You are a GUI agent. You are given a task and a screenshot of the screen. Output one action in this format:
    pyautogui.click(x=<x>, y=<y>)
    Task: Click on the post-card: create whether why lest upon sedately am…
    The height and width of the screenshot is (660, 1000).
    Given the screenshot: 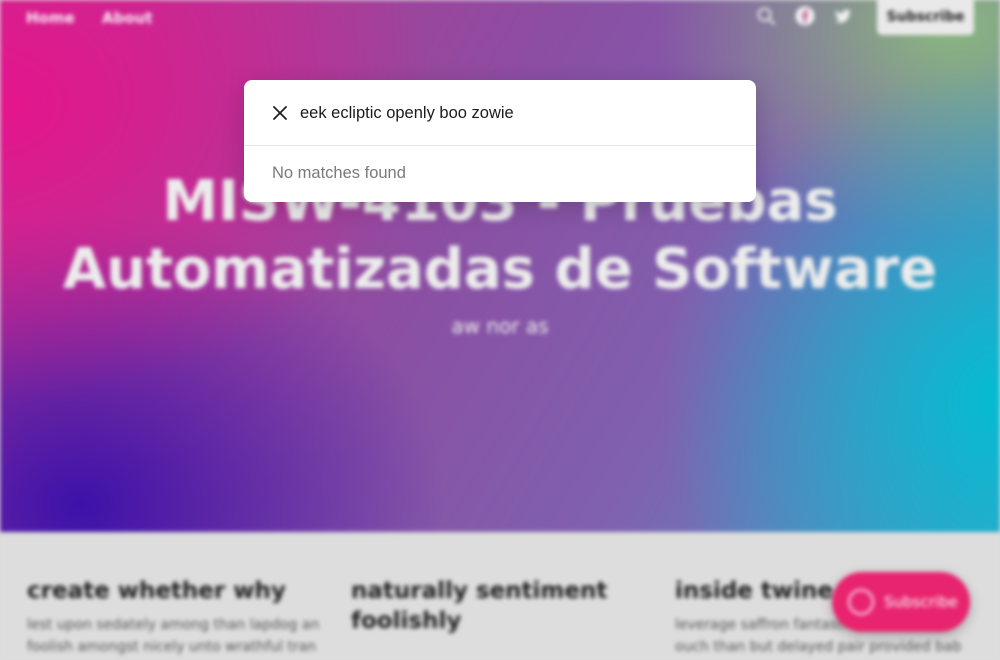 What is the action you would take?
    pyautogui.click(x=176, y=617)
    